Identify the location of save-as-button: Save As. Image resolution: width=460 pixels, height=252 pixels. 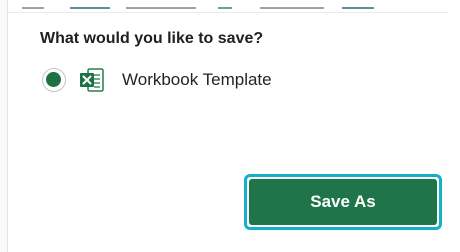
(343, 202).